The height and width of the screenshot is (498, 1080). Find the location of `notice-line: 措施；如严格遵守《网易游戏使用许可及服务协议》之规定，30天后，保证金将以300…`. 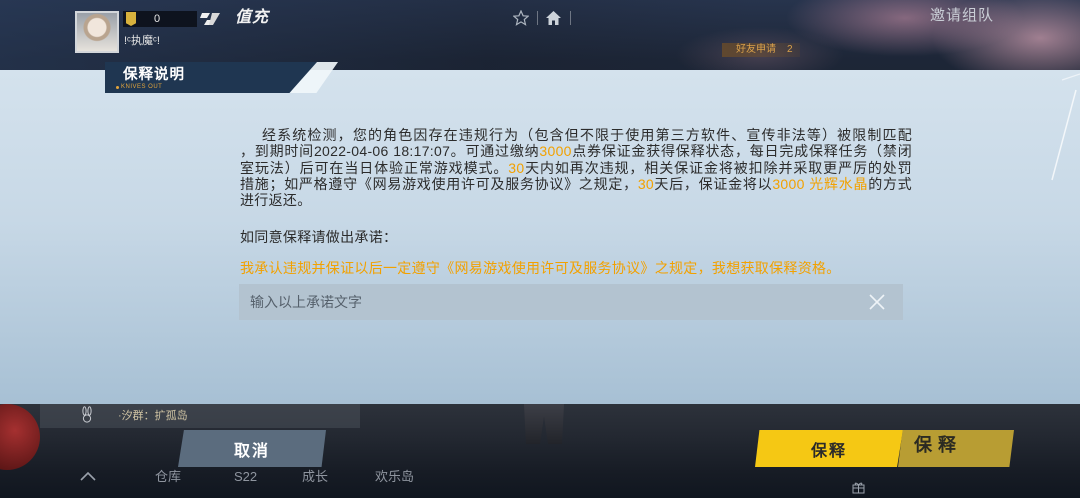

notice-line: 措施；如严格遵守《网易游戏使用许可及服务协议》之规定，30天后，保证金将以300… is located at coordinates (576, 184).